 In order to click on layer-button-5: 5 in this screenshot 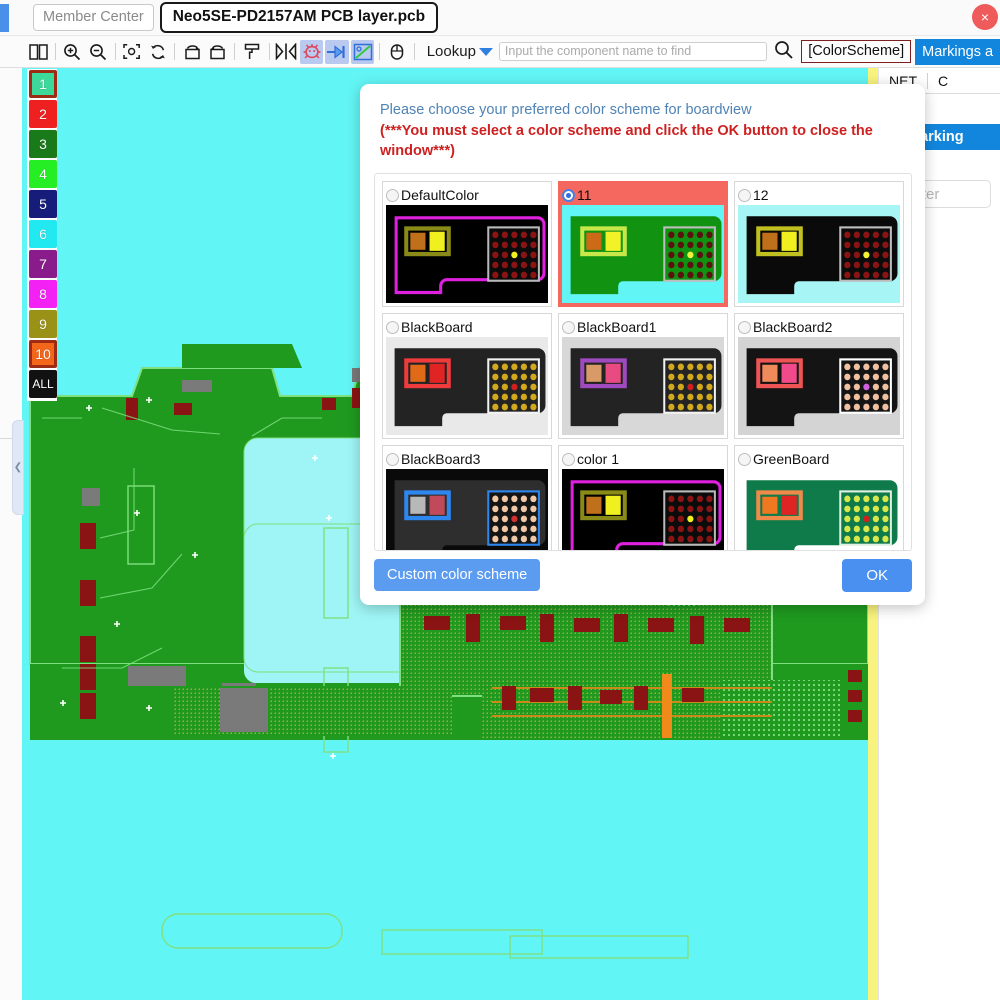, I will do `click(43, 204)`.